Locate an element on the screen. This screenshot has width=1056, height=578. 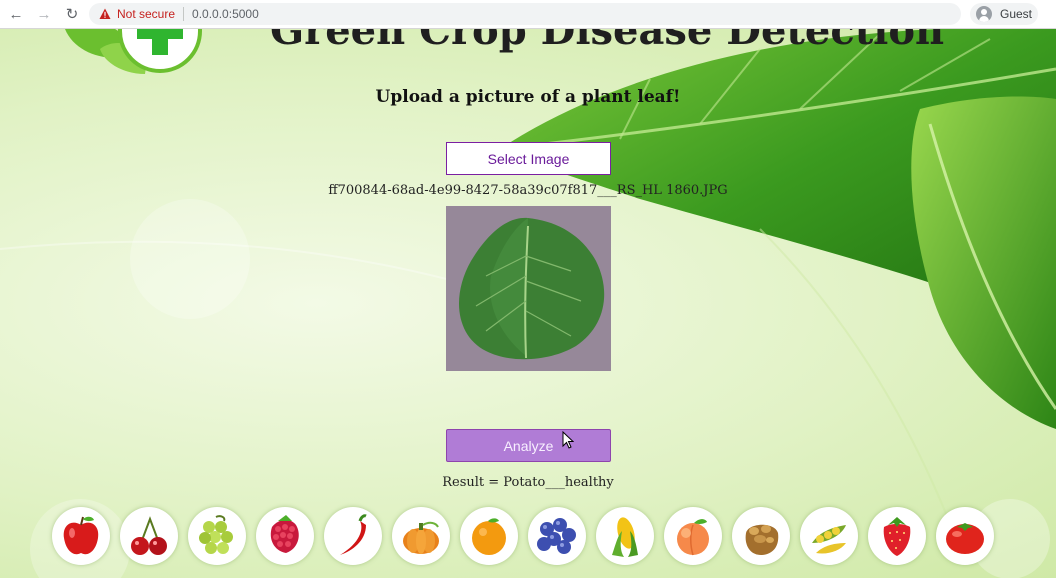
profile-button: Guest is located at coordinates (1003, 14).